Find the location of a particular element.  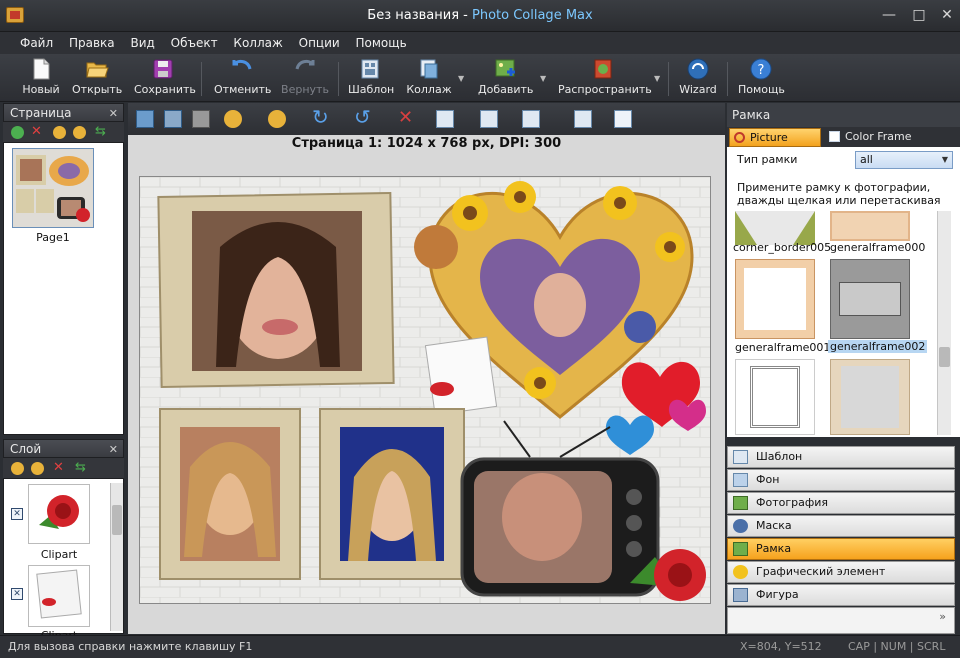

page-caption: Страница 1: 1024 x 768 px, DPI: 300 is located at coordinates (426, 143).